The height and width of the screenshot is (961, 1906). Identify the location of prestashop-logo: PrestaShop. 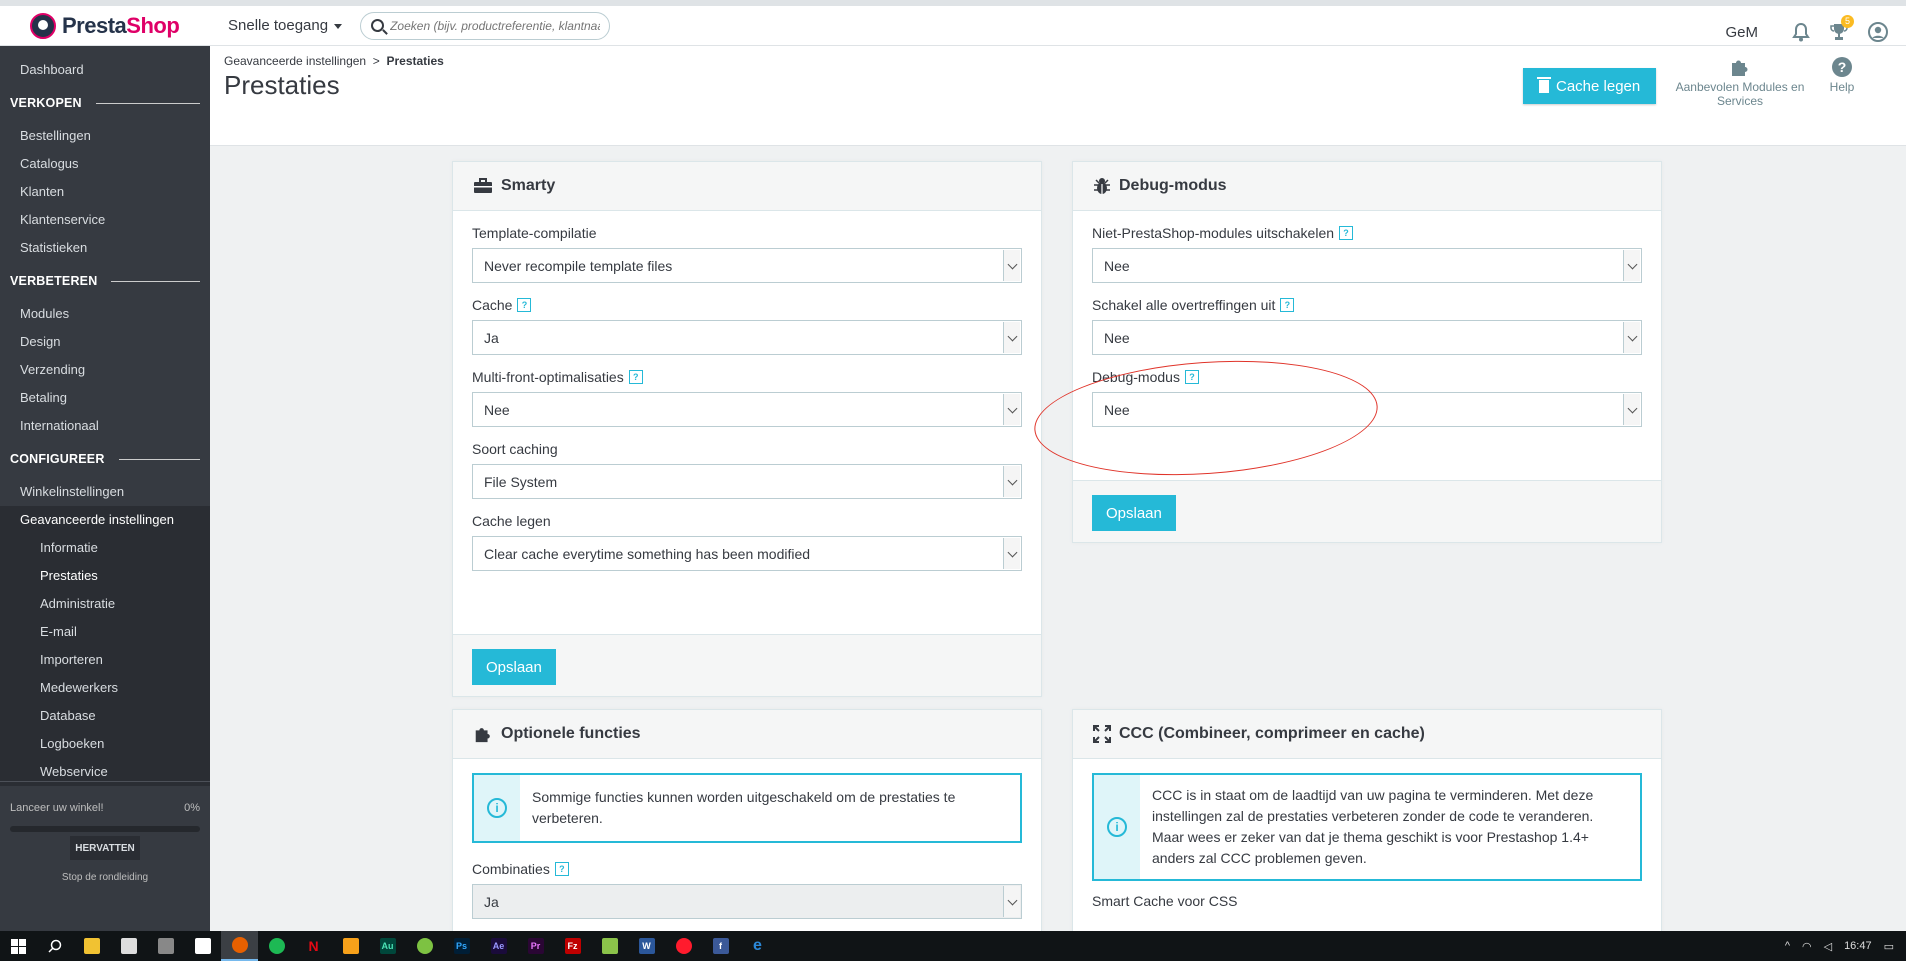
(105, 26).